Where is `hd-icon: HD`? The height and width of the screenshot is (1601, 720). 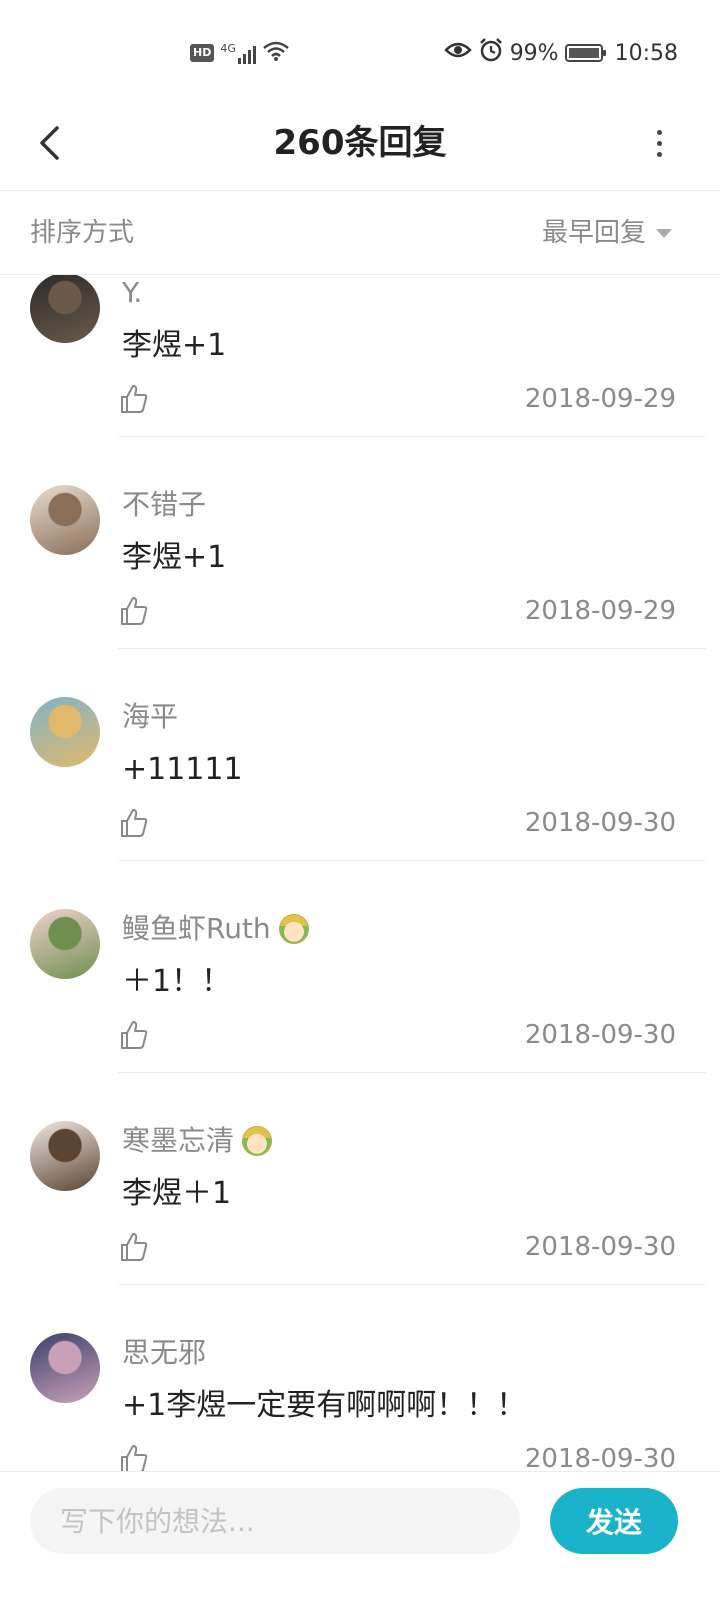
hd-icon: HD is located at coordinates (202, 53).